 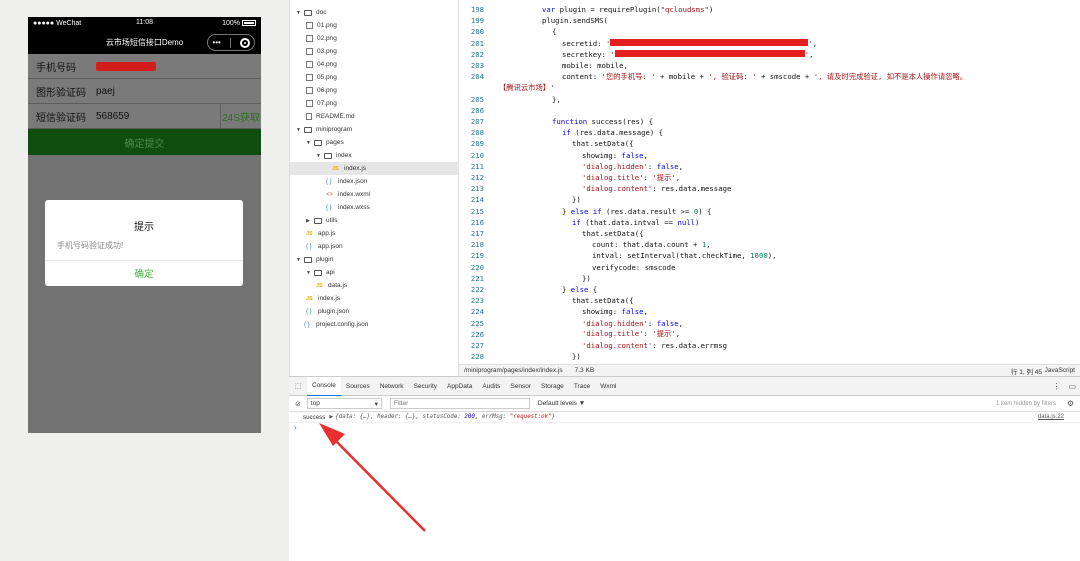 What do you see at coordinates (628, 9) in the screenshot?
I see `code-text: var plugin = requirePlugin("qcloudsms")` at bounding box center [628, 9].